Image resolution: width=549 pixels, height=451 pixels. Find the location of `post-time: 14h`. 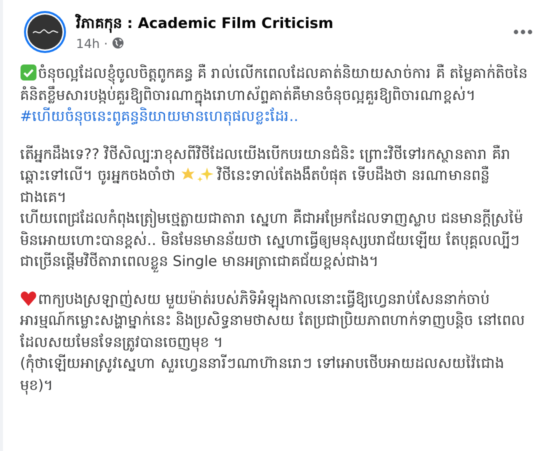

post-time: 14h is located at coordinates (88, 43).